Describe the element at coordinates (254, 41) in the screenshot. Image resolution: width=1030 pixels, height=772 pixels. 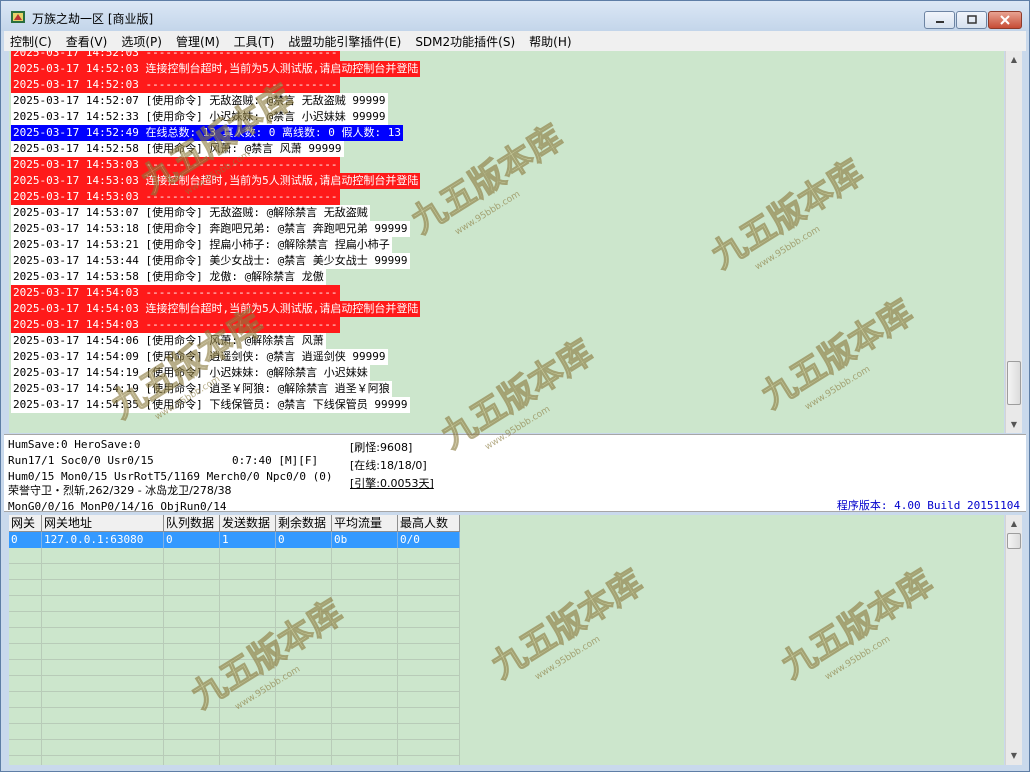
I see `menu-tools: 工具(T)` at that location.